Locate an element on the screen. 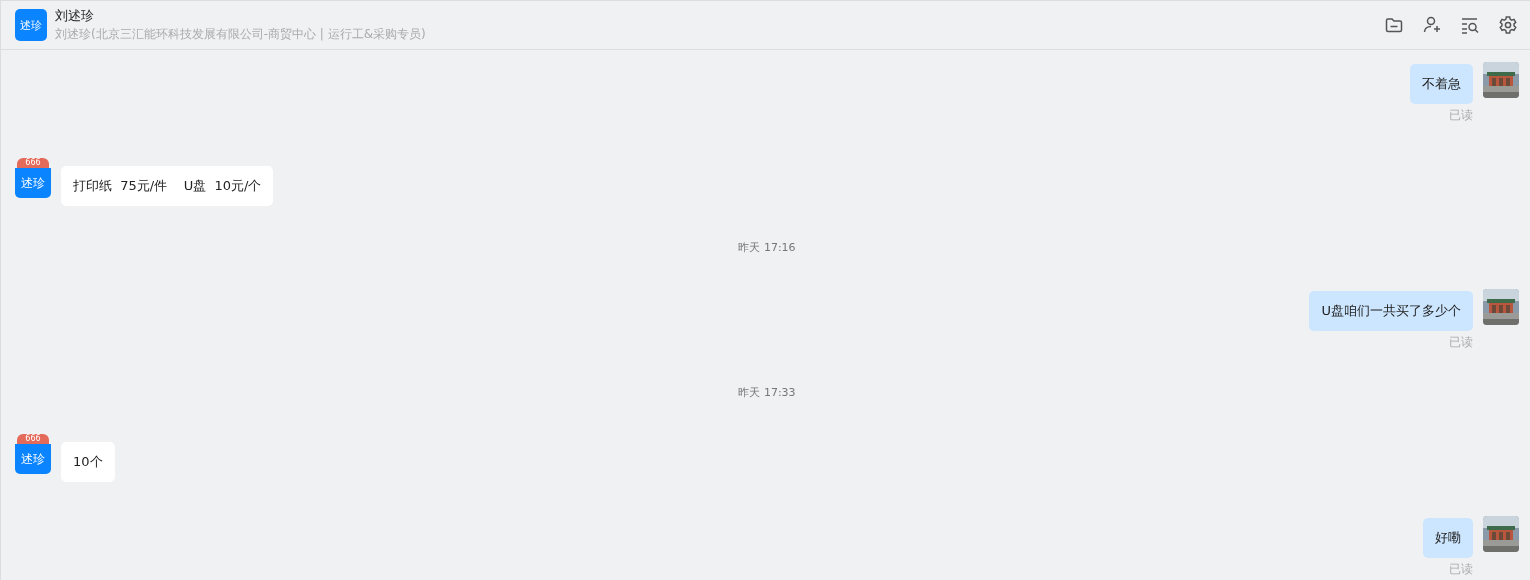  contact-avatar: 述珍 is located at coordinates (31, 25).